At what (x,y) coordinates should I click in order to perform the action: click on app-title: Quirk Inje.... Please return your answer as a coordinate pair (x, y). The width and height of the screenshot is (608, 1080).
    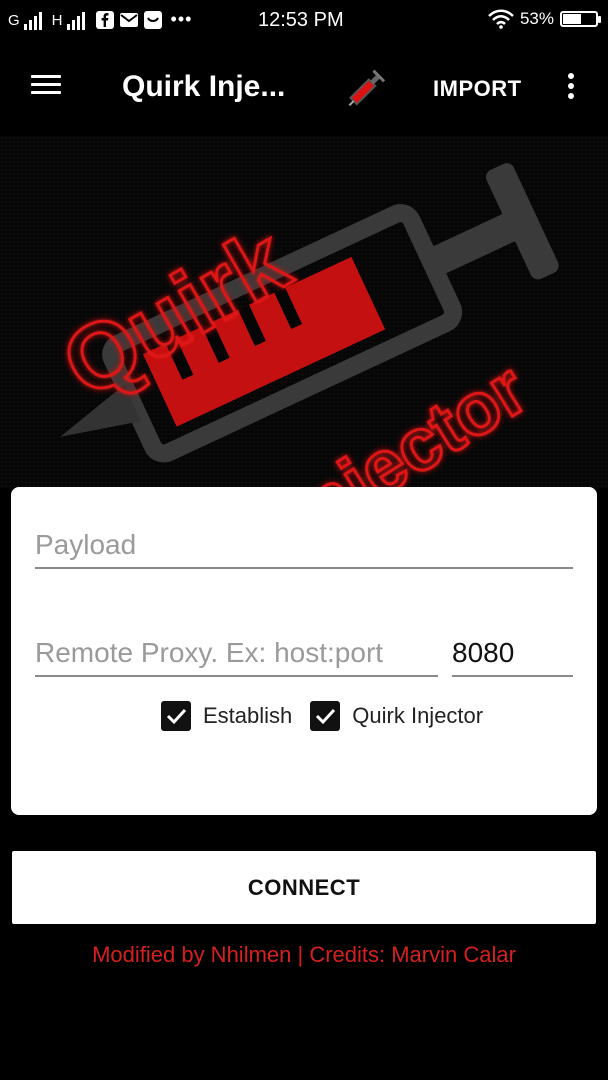
    Looking at the image, I should click on (204, 86).